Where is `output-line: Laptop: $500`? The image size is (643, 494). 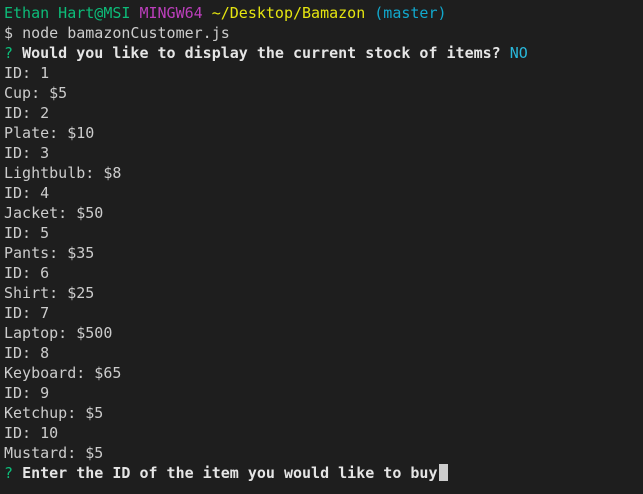
output-line: Laptop: $500 is located at coordinates (58, 333).